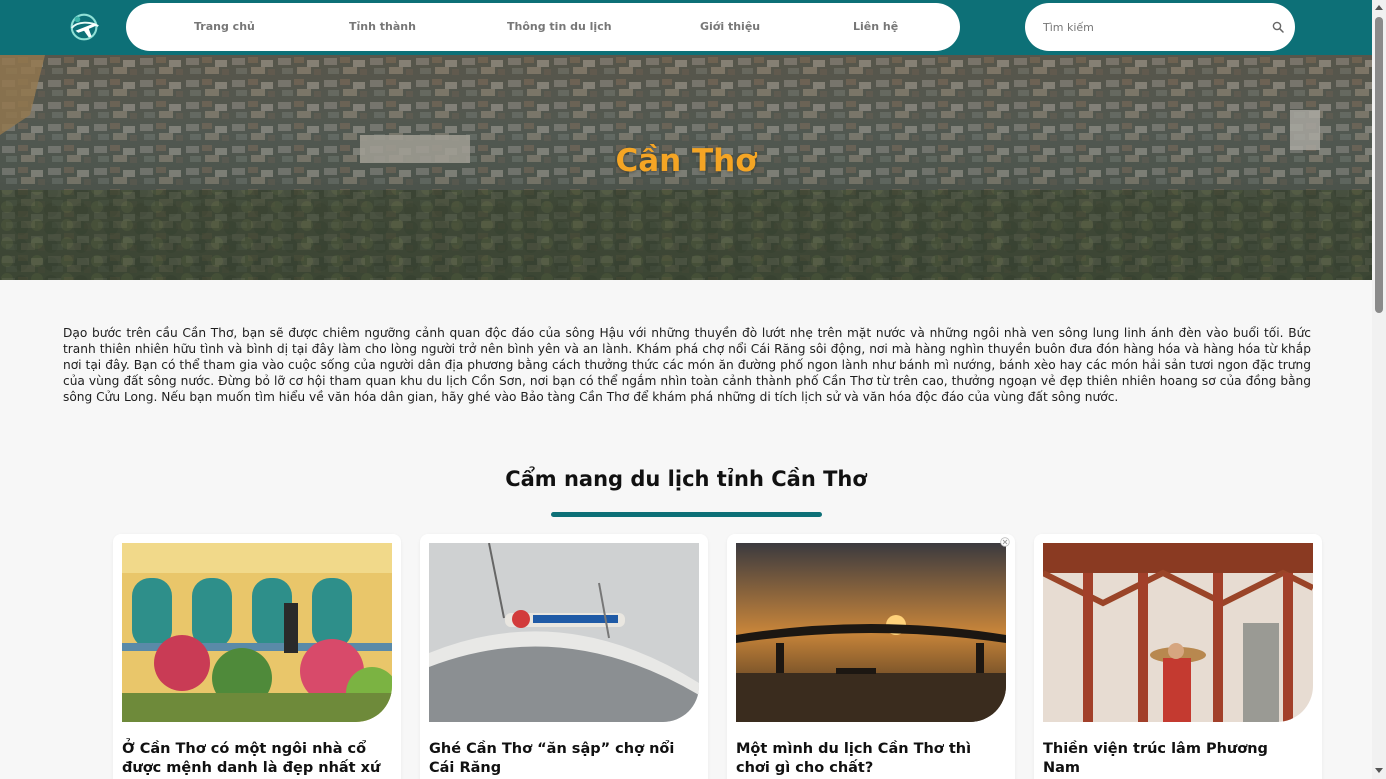 This screenshot has height=779, width=1386. What do you see at coordinates (686, 514) in the screenshot?
I see `section-underline` at bounding box center [686, 514].